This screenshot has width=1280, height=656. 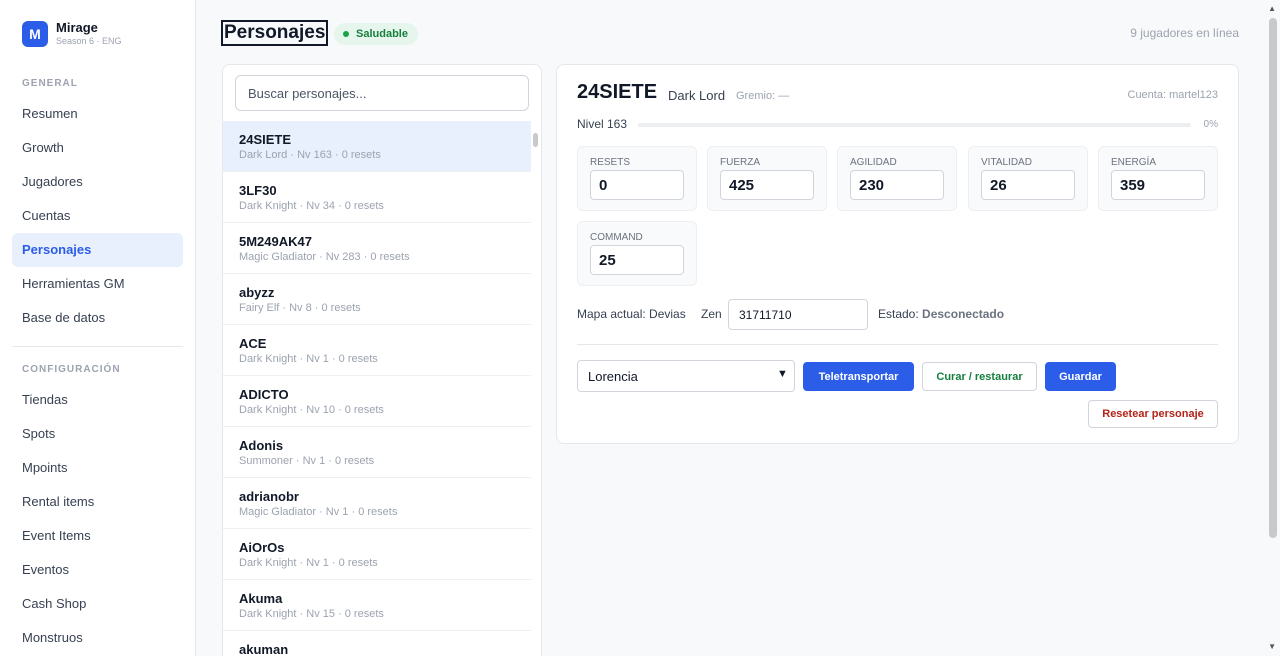 I want to click on sidebar-item-jugadores: Jugadores, so click(x=97, y=182).